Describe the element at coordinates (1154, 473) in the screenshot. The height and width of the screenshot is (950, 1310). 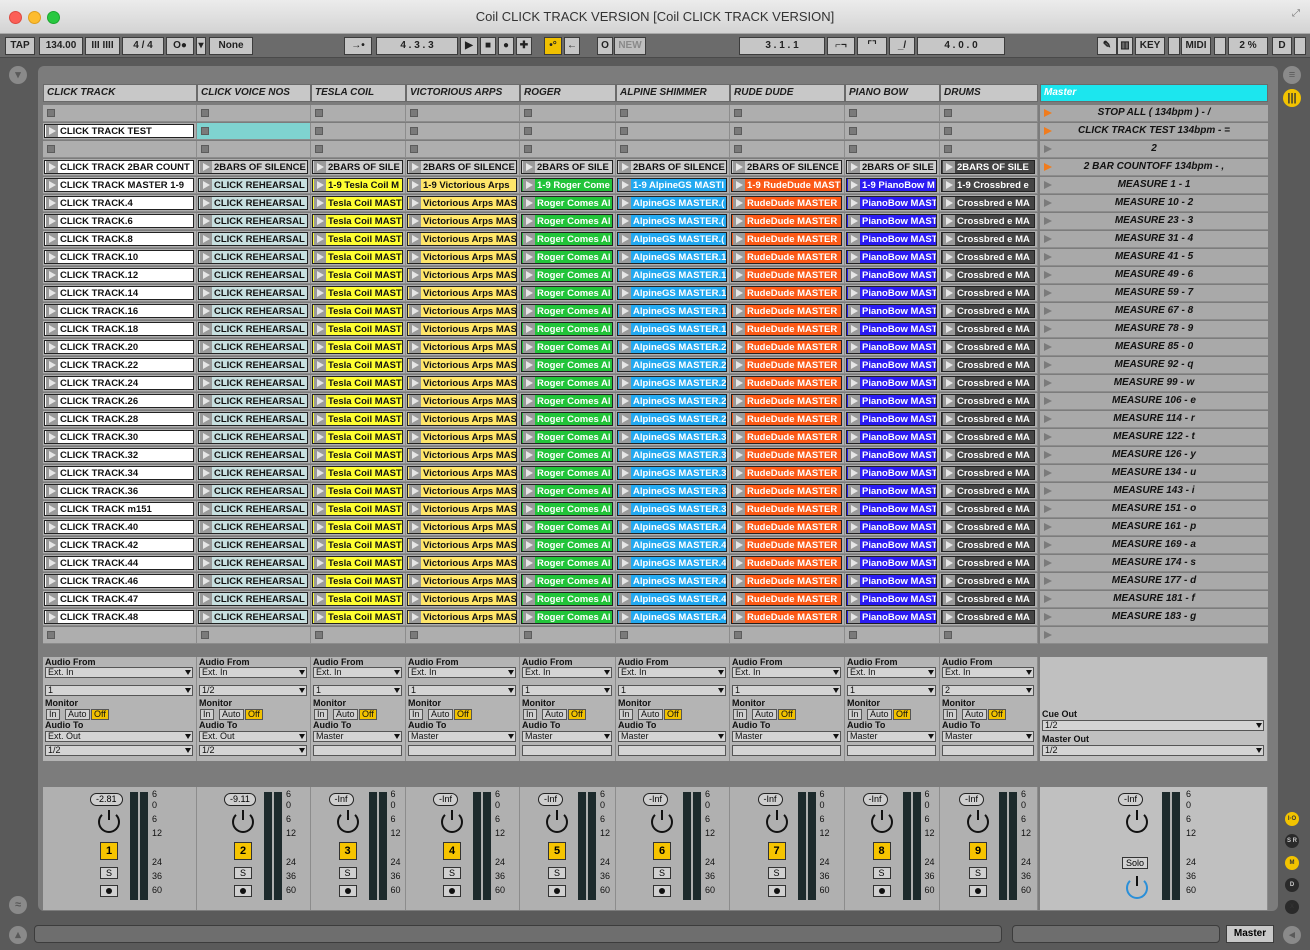
I see `scene-launch-row: MEASURE 134 - u` at that location.